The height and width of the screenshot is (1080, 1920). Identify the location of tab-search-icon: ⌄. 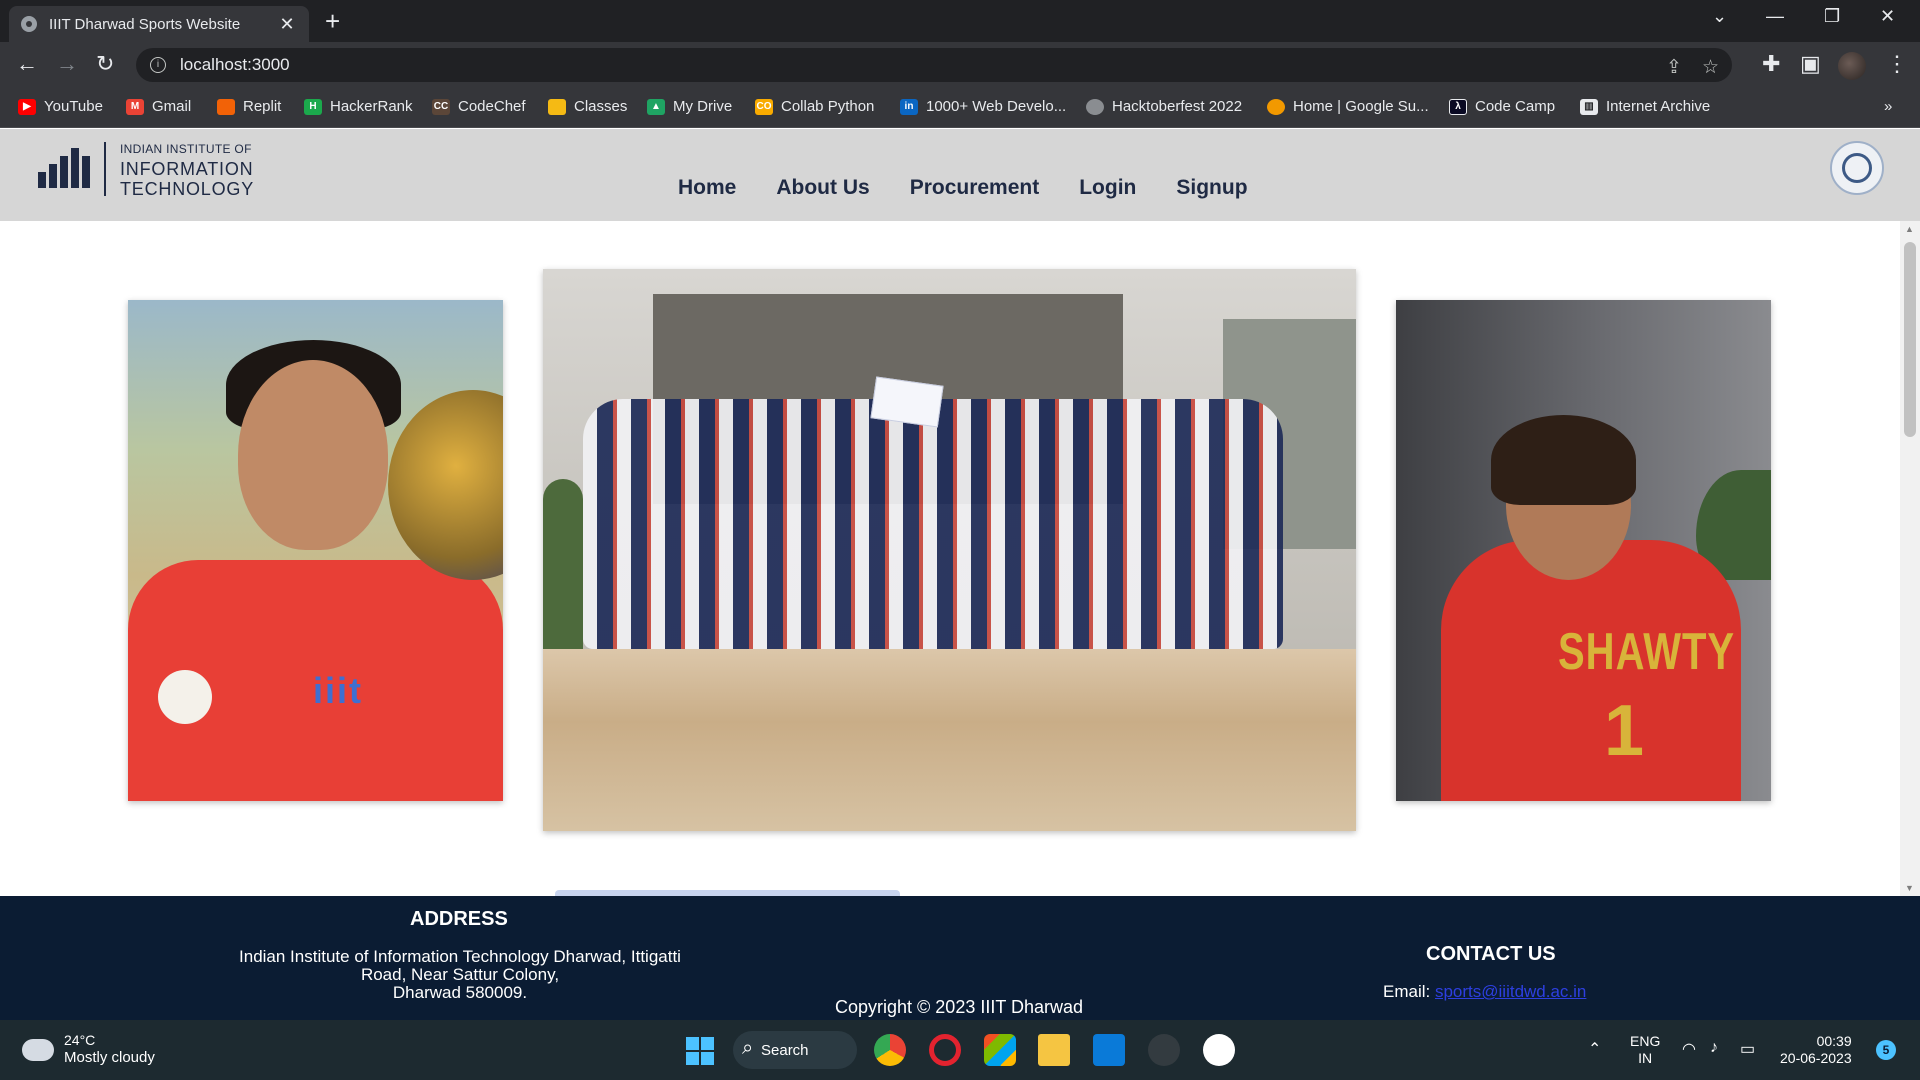
(1719, 16).